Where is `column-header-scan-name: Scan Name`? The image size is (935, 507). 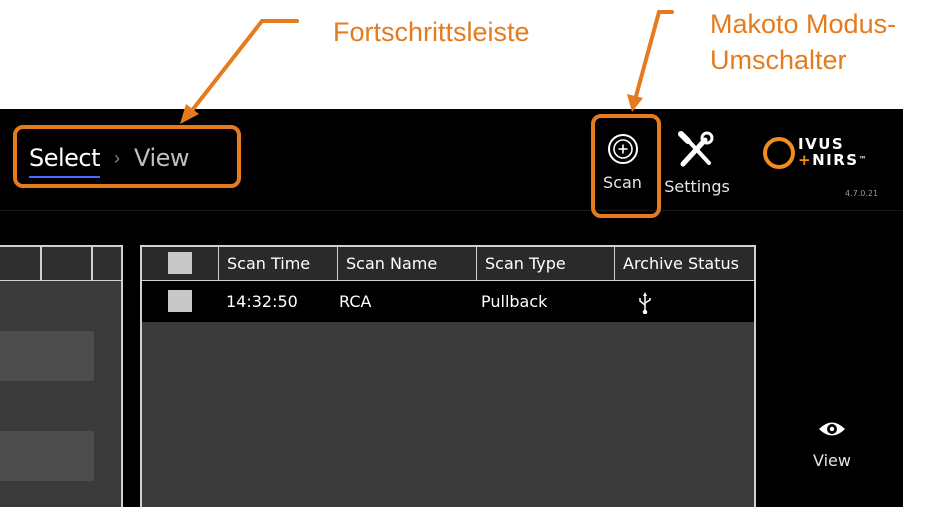 column-header-scan-name: Scan Name is located at coordinates (406, 263).